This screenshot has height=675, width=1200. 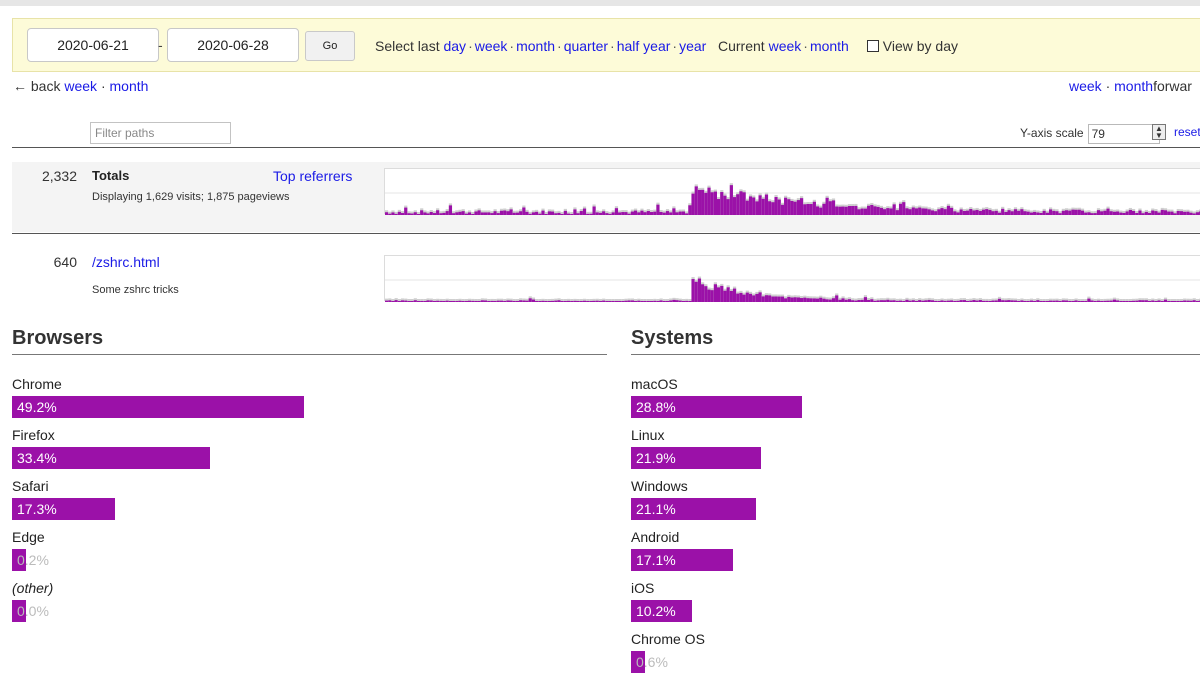 I want to click on current-week: week, so click(x=785, y=46).